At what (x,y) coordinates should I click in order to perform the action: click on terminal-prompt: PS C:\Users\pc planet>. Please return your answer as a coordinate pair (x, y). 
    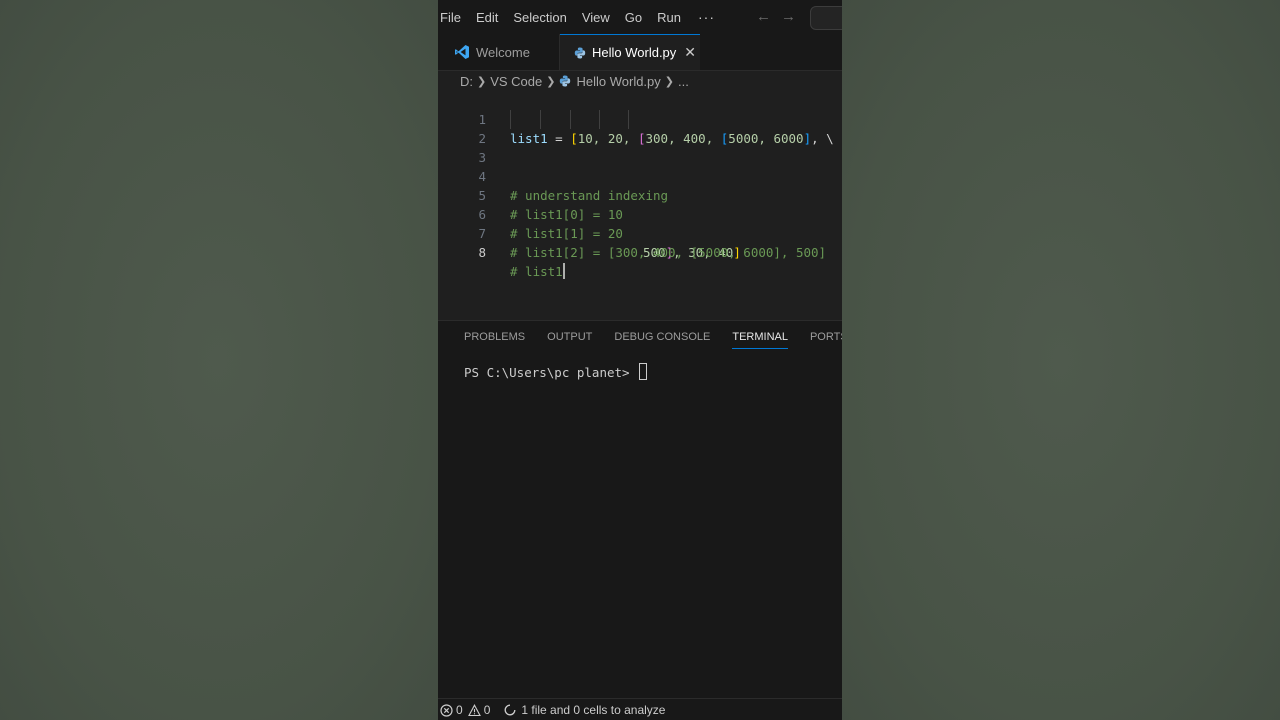
    Looking at the image, I should click on (551, 372).